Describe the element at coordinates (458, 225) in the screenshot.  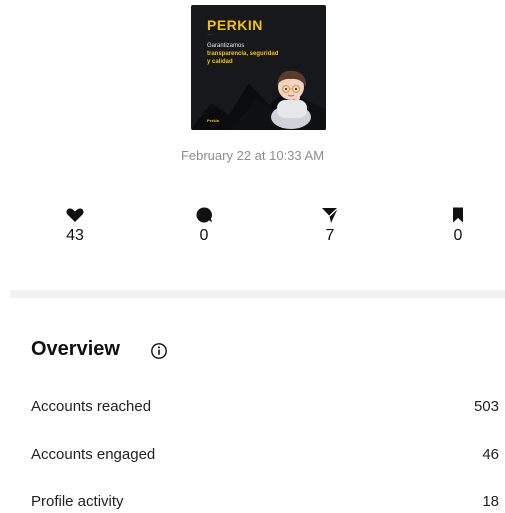
I see `stat-saves: 0` at that location.